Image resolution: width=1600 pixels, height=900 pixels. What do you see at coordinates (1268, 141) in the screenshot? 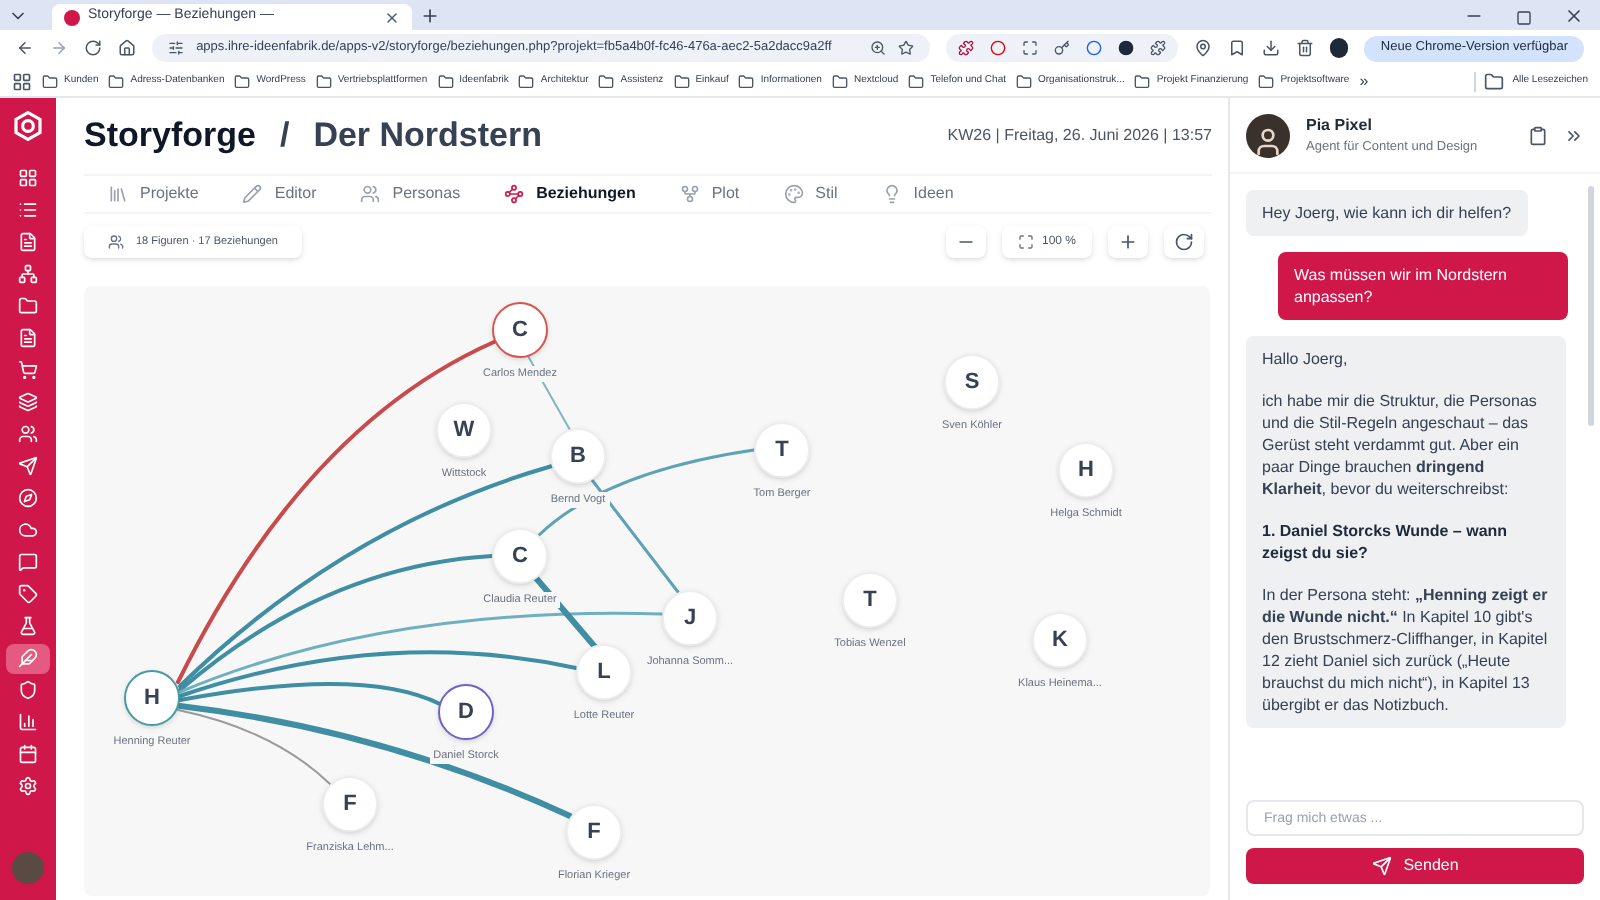
I see `person-silhouette-icon` at bounding box center [1268, 141].